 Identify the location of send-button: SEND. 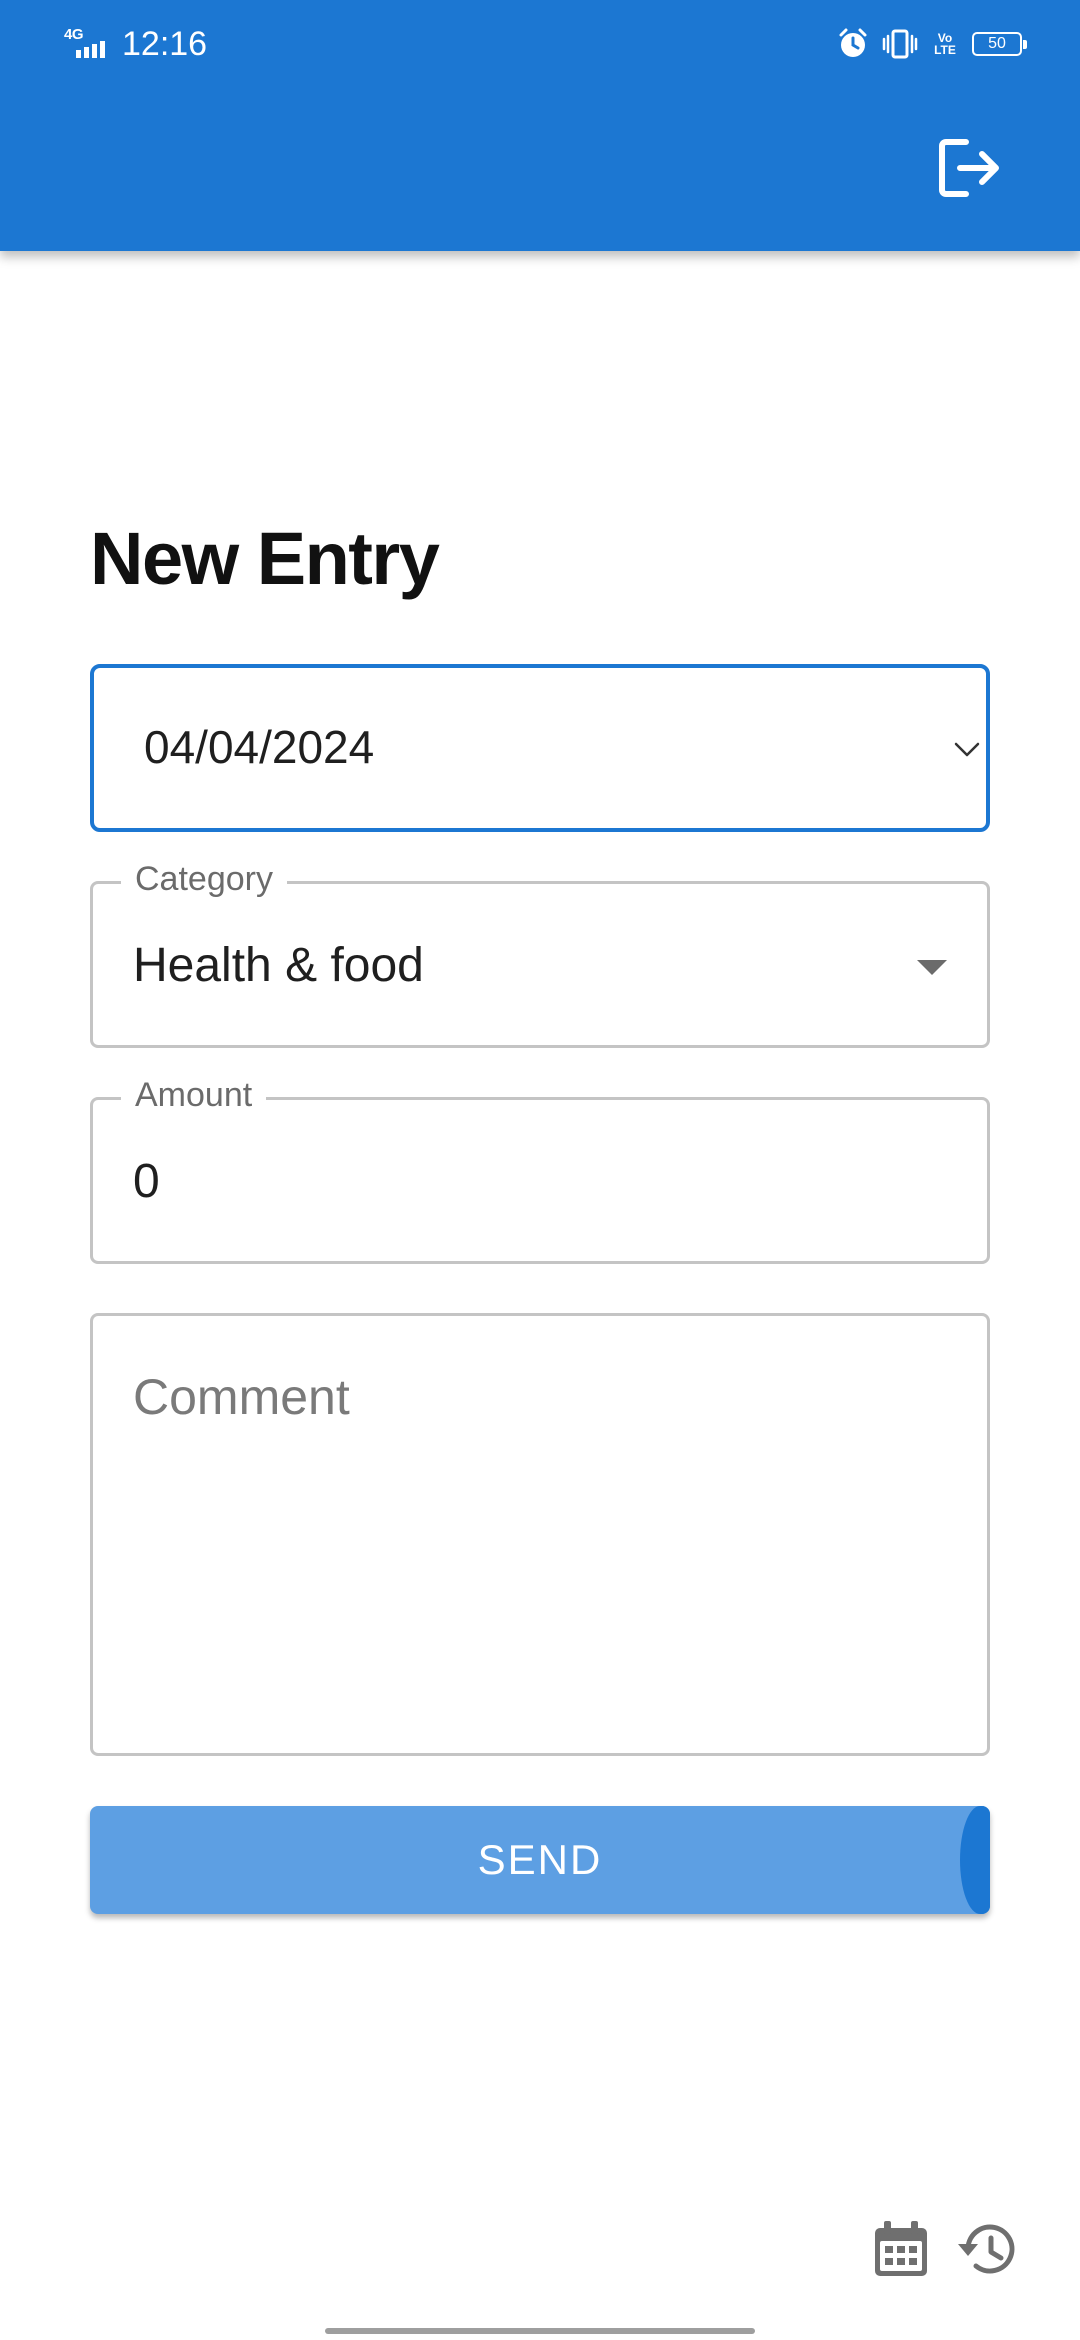
(540, 1860).